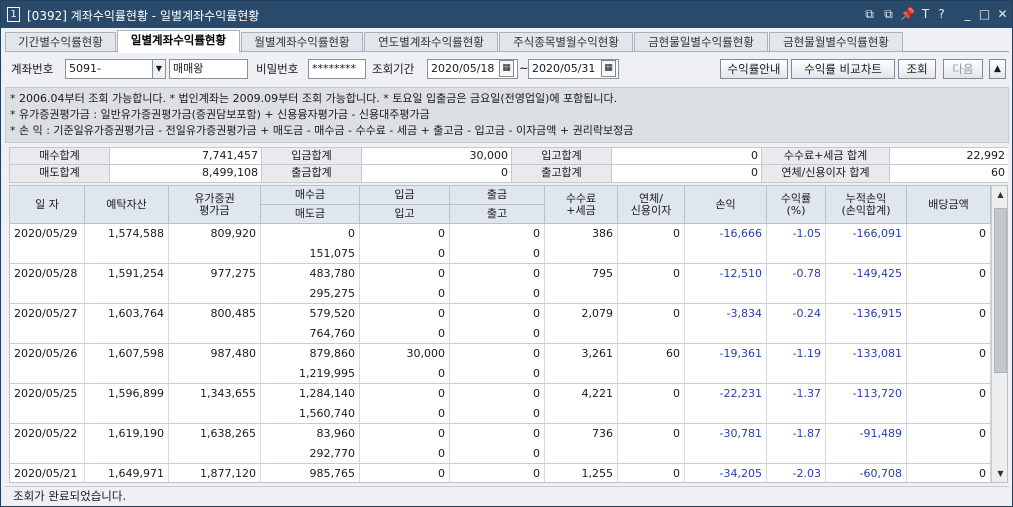 The height and width of the screenshot is (507, 1013). What do you see at coordinates (796, 364) in the screenshot?
I see `cell-rate: -1.19` at bounding box center [796, 364].